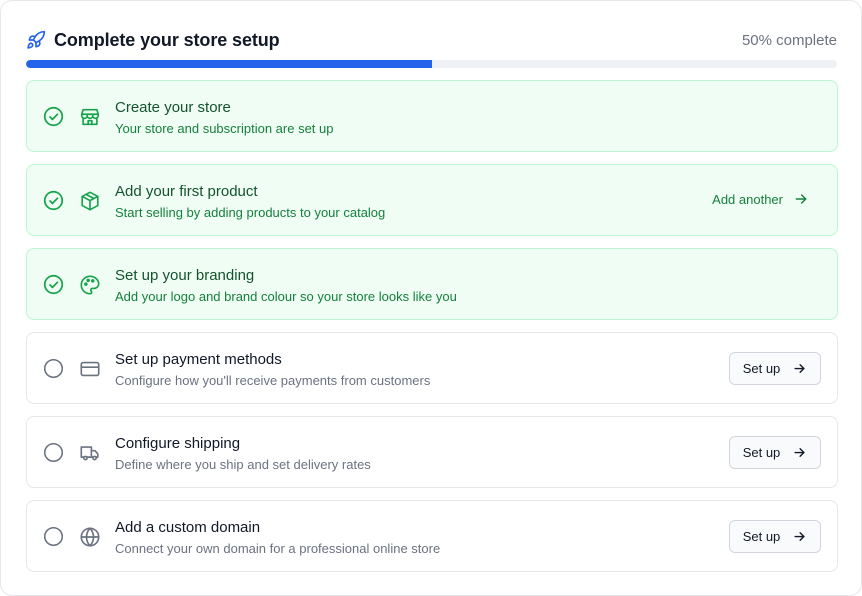 The width and height of the screenshot is (862, 596). What do you see at coordinates (90, 537) in the screenshot?
I see `globe-icon` at bounding box center [90, 537].